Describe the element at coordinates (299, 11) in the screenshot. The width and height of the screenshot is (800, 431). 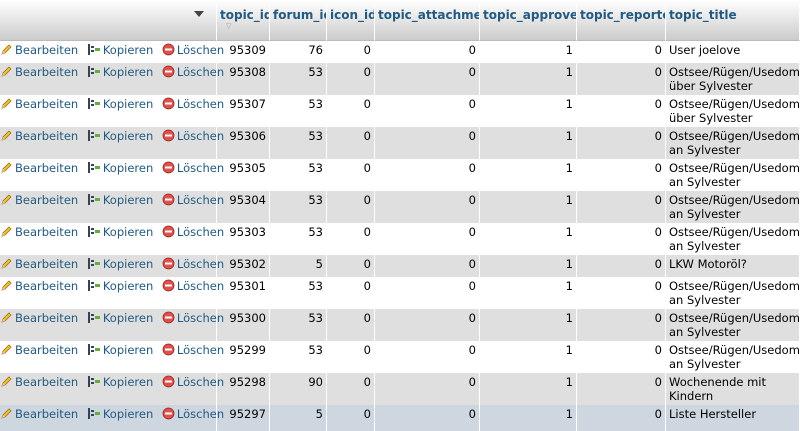
I see `col-label-forum-id: forum_id` at that location.